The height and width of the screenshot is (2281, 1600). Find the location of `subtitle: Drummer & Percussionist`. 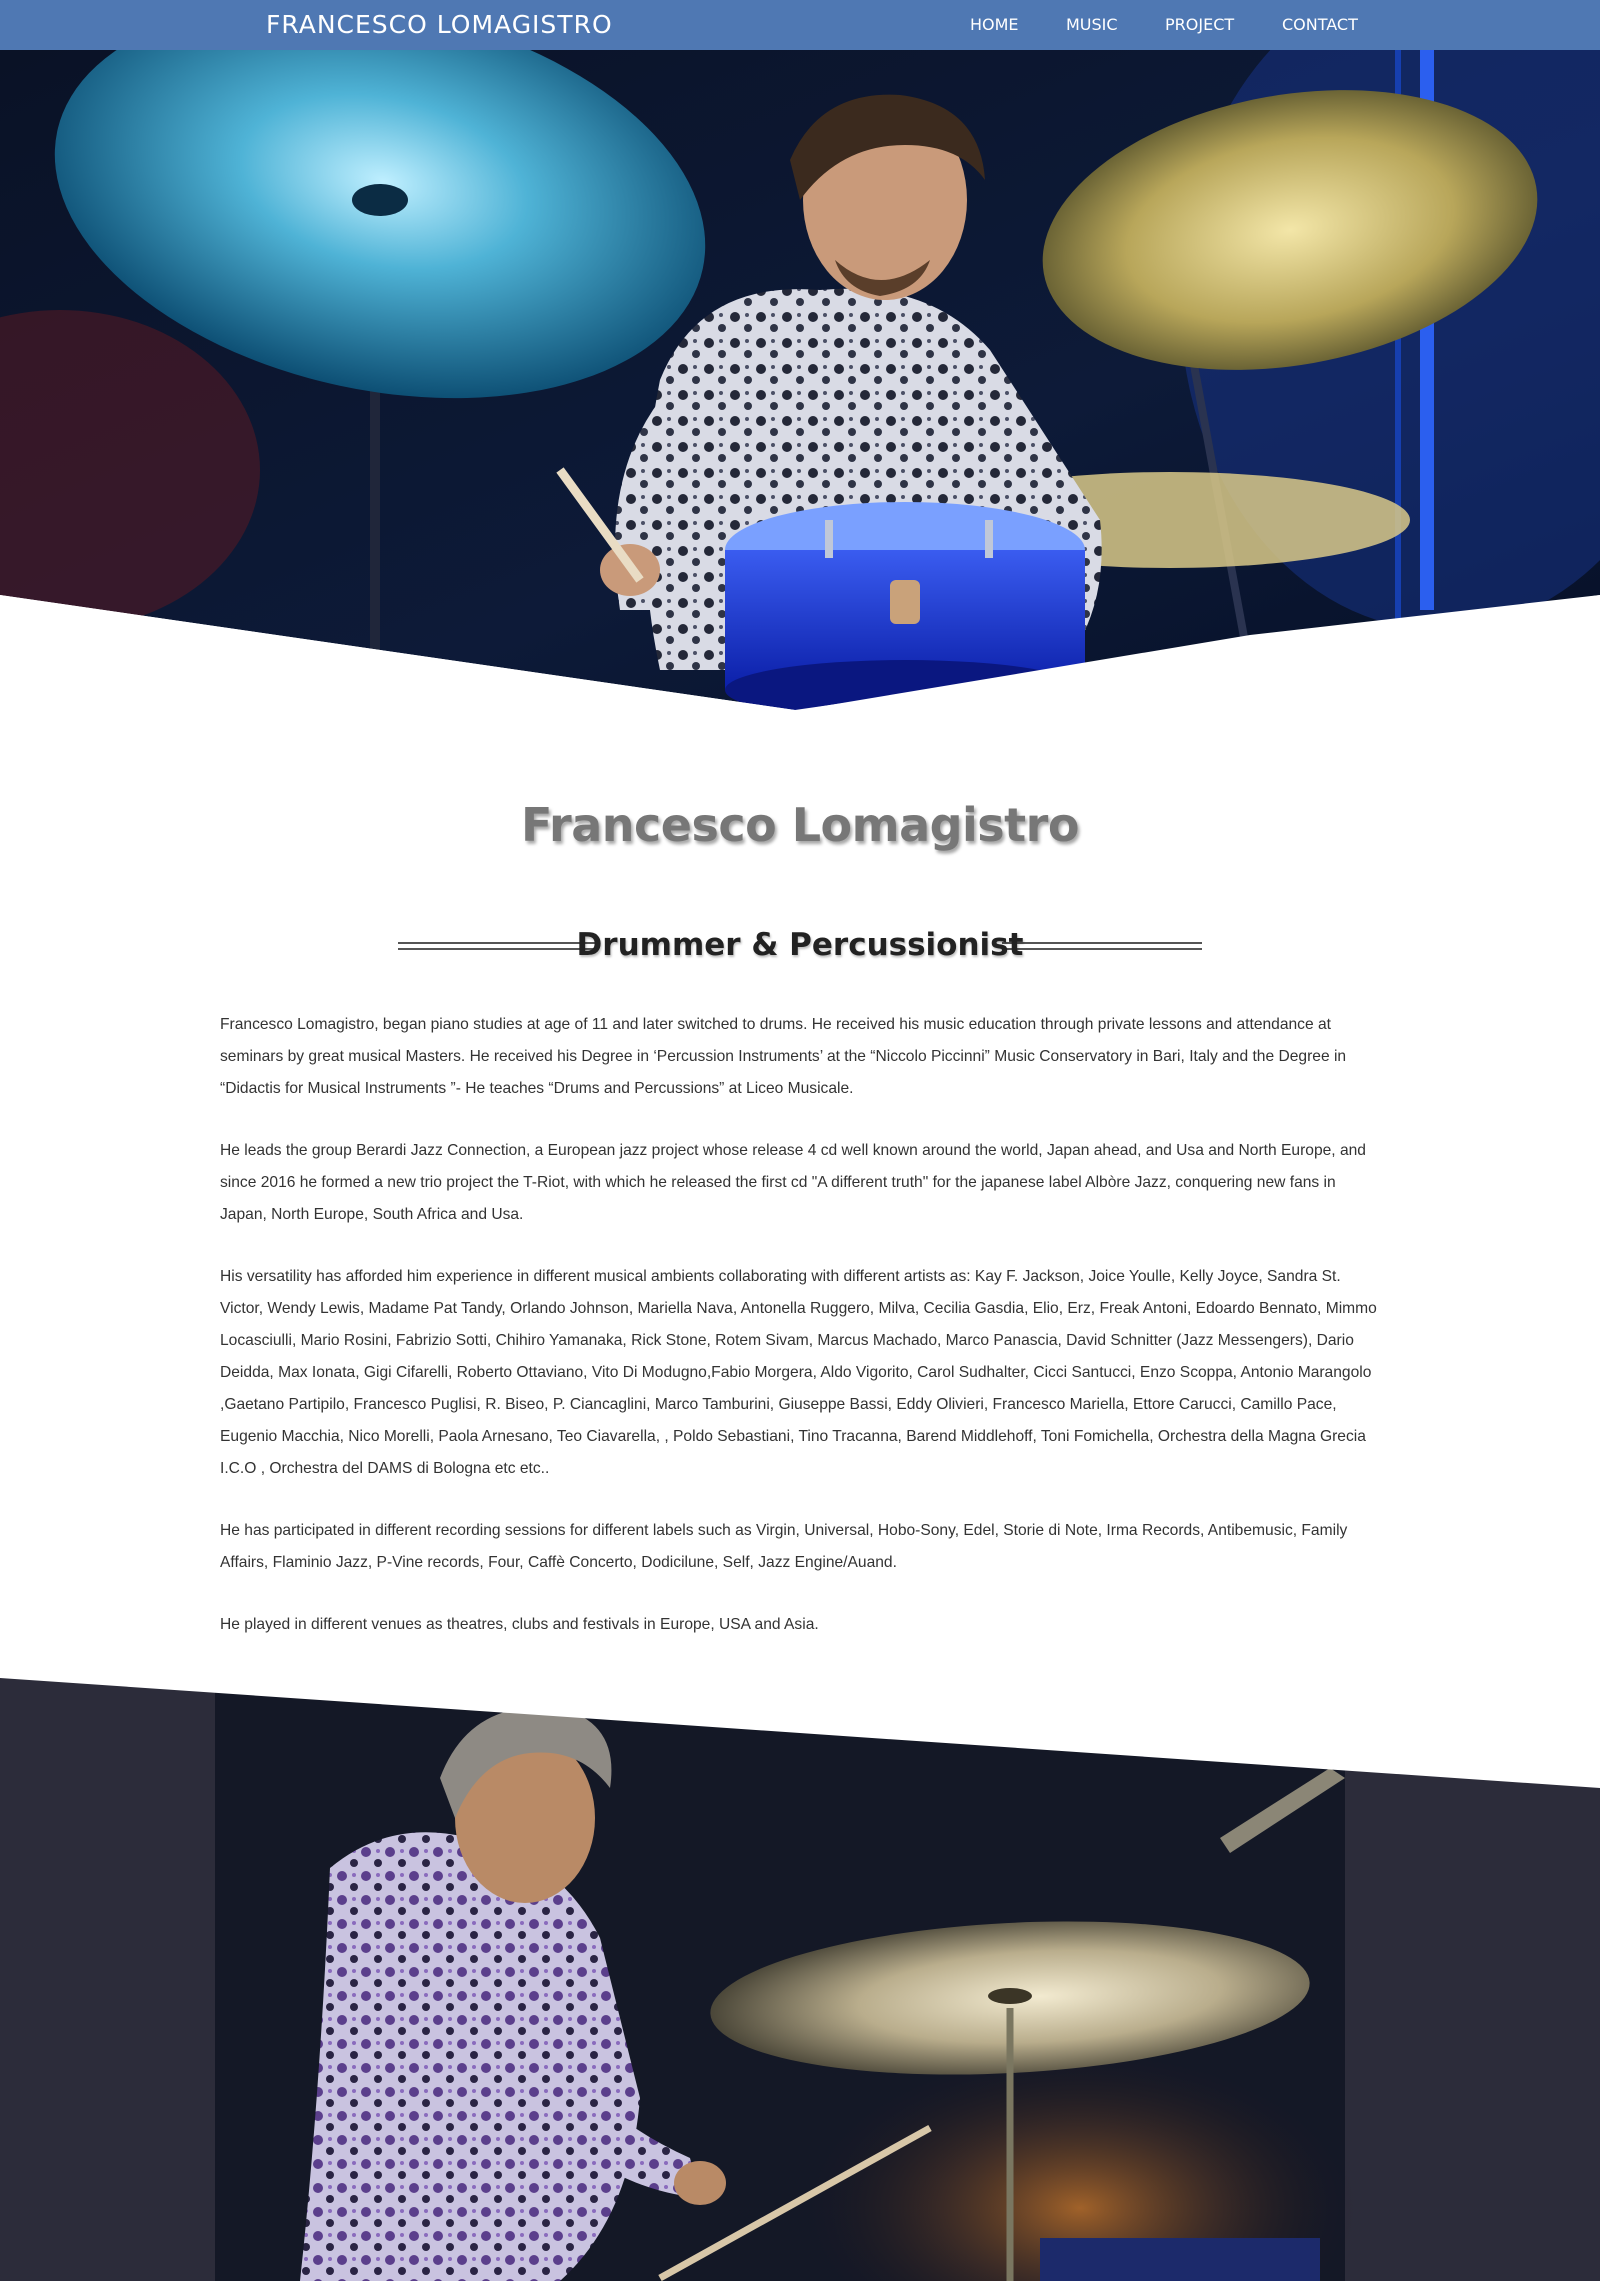

subtitle: Drummer & Percussionist is located at coordinates (800, 945).